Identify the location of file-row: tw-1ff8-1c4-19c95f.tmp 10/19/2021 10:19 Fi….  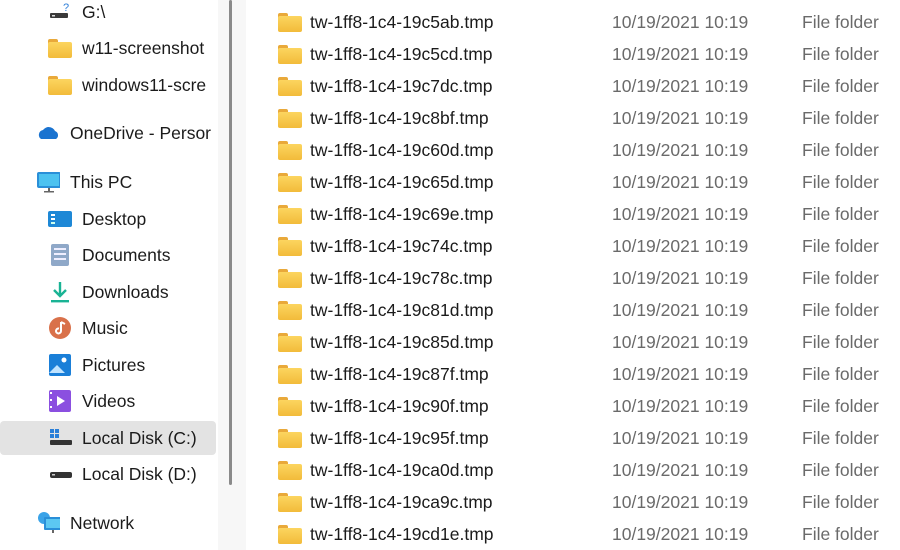
(574, 438).